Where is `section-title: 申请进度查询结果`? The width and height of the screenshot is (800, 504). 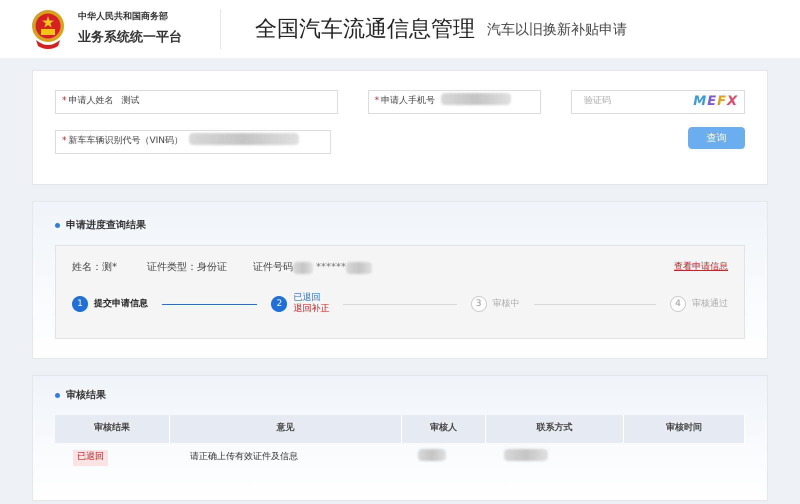
section-title: 申请进度查询结果 is located at coordinates (106, 225).